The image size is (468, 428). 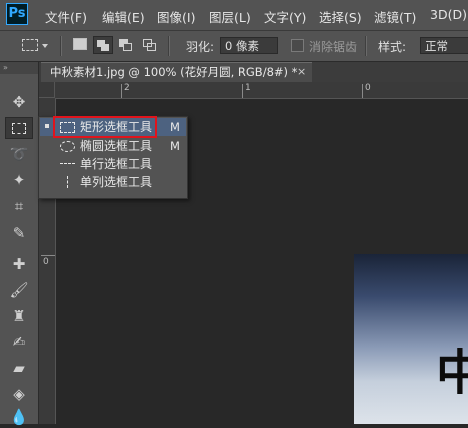 I want to click on new-selection-icon, so click(x=80, y=44).